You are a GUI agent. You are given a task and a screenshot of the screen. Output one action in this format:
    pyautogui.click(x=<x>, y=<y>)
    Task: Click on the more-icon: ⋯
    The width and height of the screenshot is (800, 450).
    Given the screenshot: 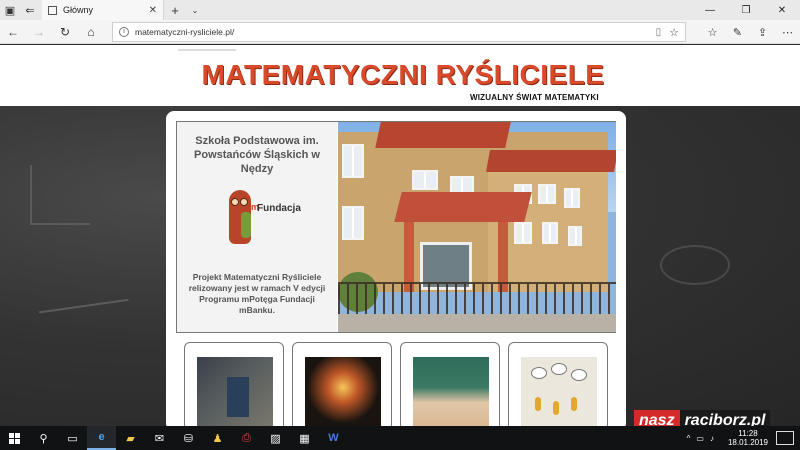 What is the action you would take?
    pyautogui.click(x=787, y=32)
    